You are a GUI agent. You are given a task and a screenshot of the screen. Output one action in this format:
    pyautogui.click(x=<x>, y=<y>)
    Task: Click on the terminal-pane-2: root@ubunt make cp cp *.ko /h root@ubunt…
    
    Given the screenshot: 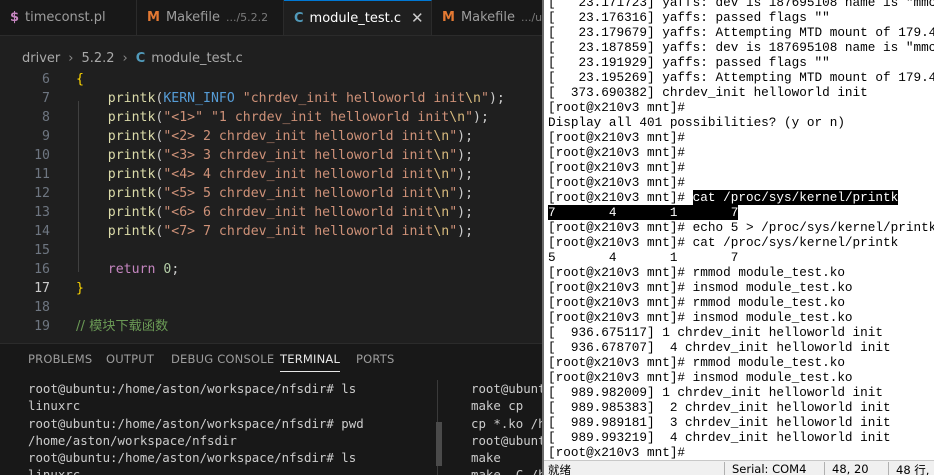 What is the action you would take?
    pyautogui.click(x=506, y=427)
    